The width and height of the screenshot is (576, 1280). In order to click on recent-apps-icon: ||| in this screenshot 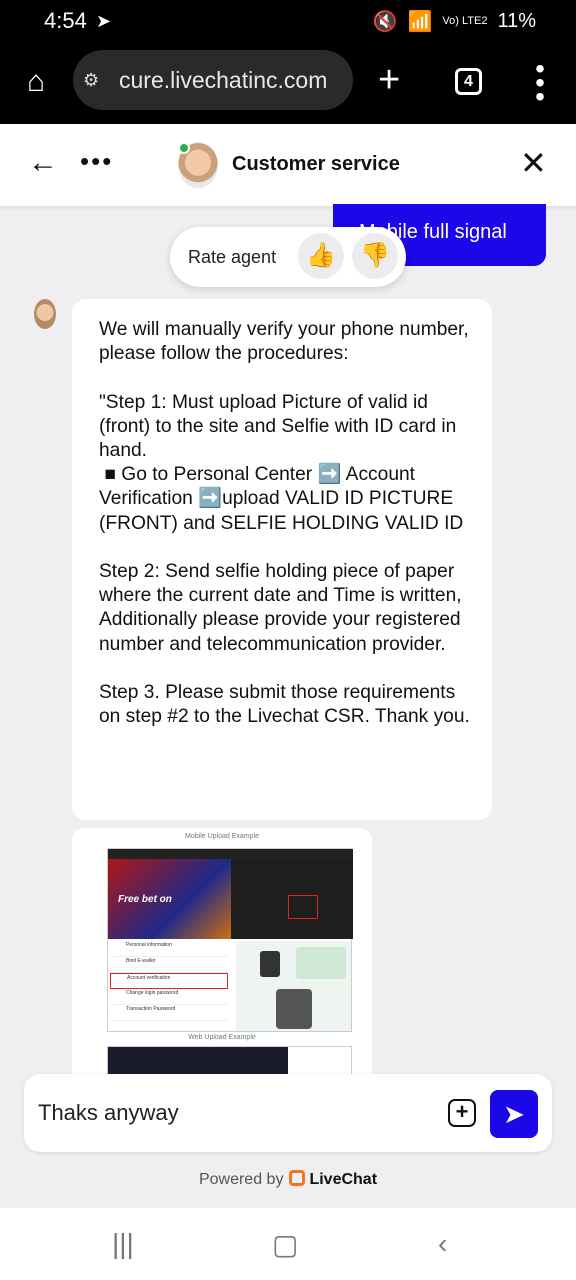, I will do `click(123, 1244)`.